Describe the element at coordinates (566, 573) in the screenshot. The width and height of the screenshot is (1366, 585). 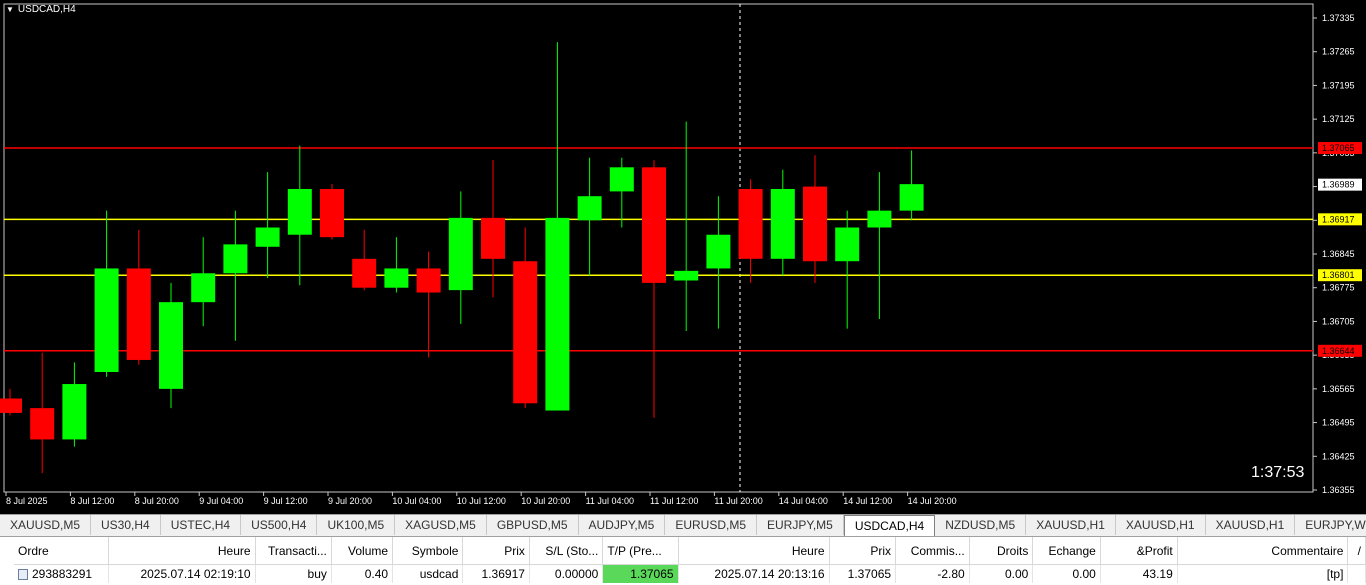
I see `table-cell: 0.00000` at that location.